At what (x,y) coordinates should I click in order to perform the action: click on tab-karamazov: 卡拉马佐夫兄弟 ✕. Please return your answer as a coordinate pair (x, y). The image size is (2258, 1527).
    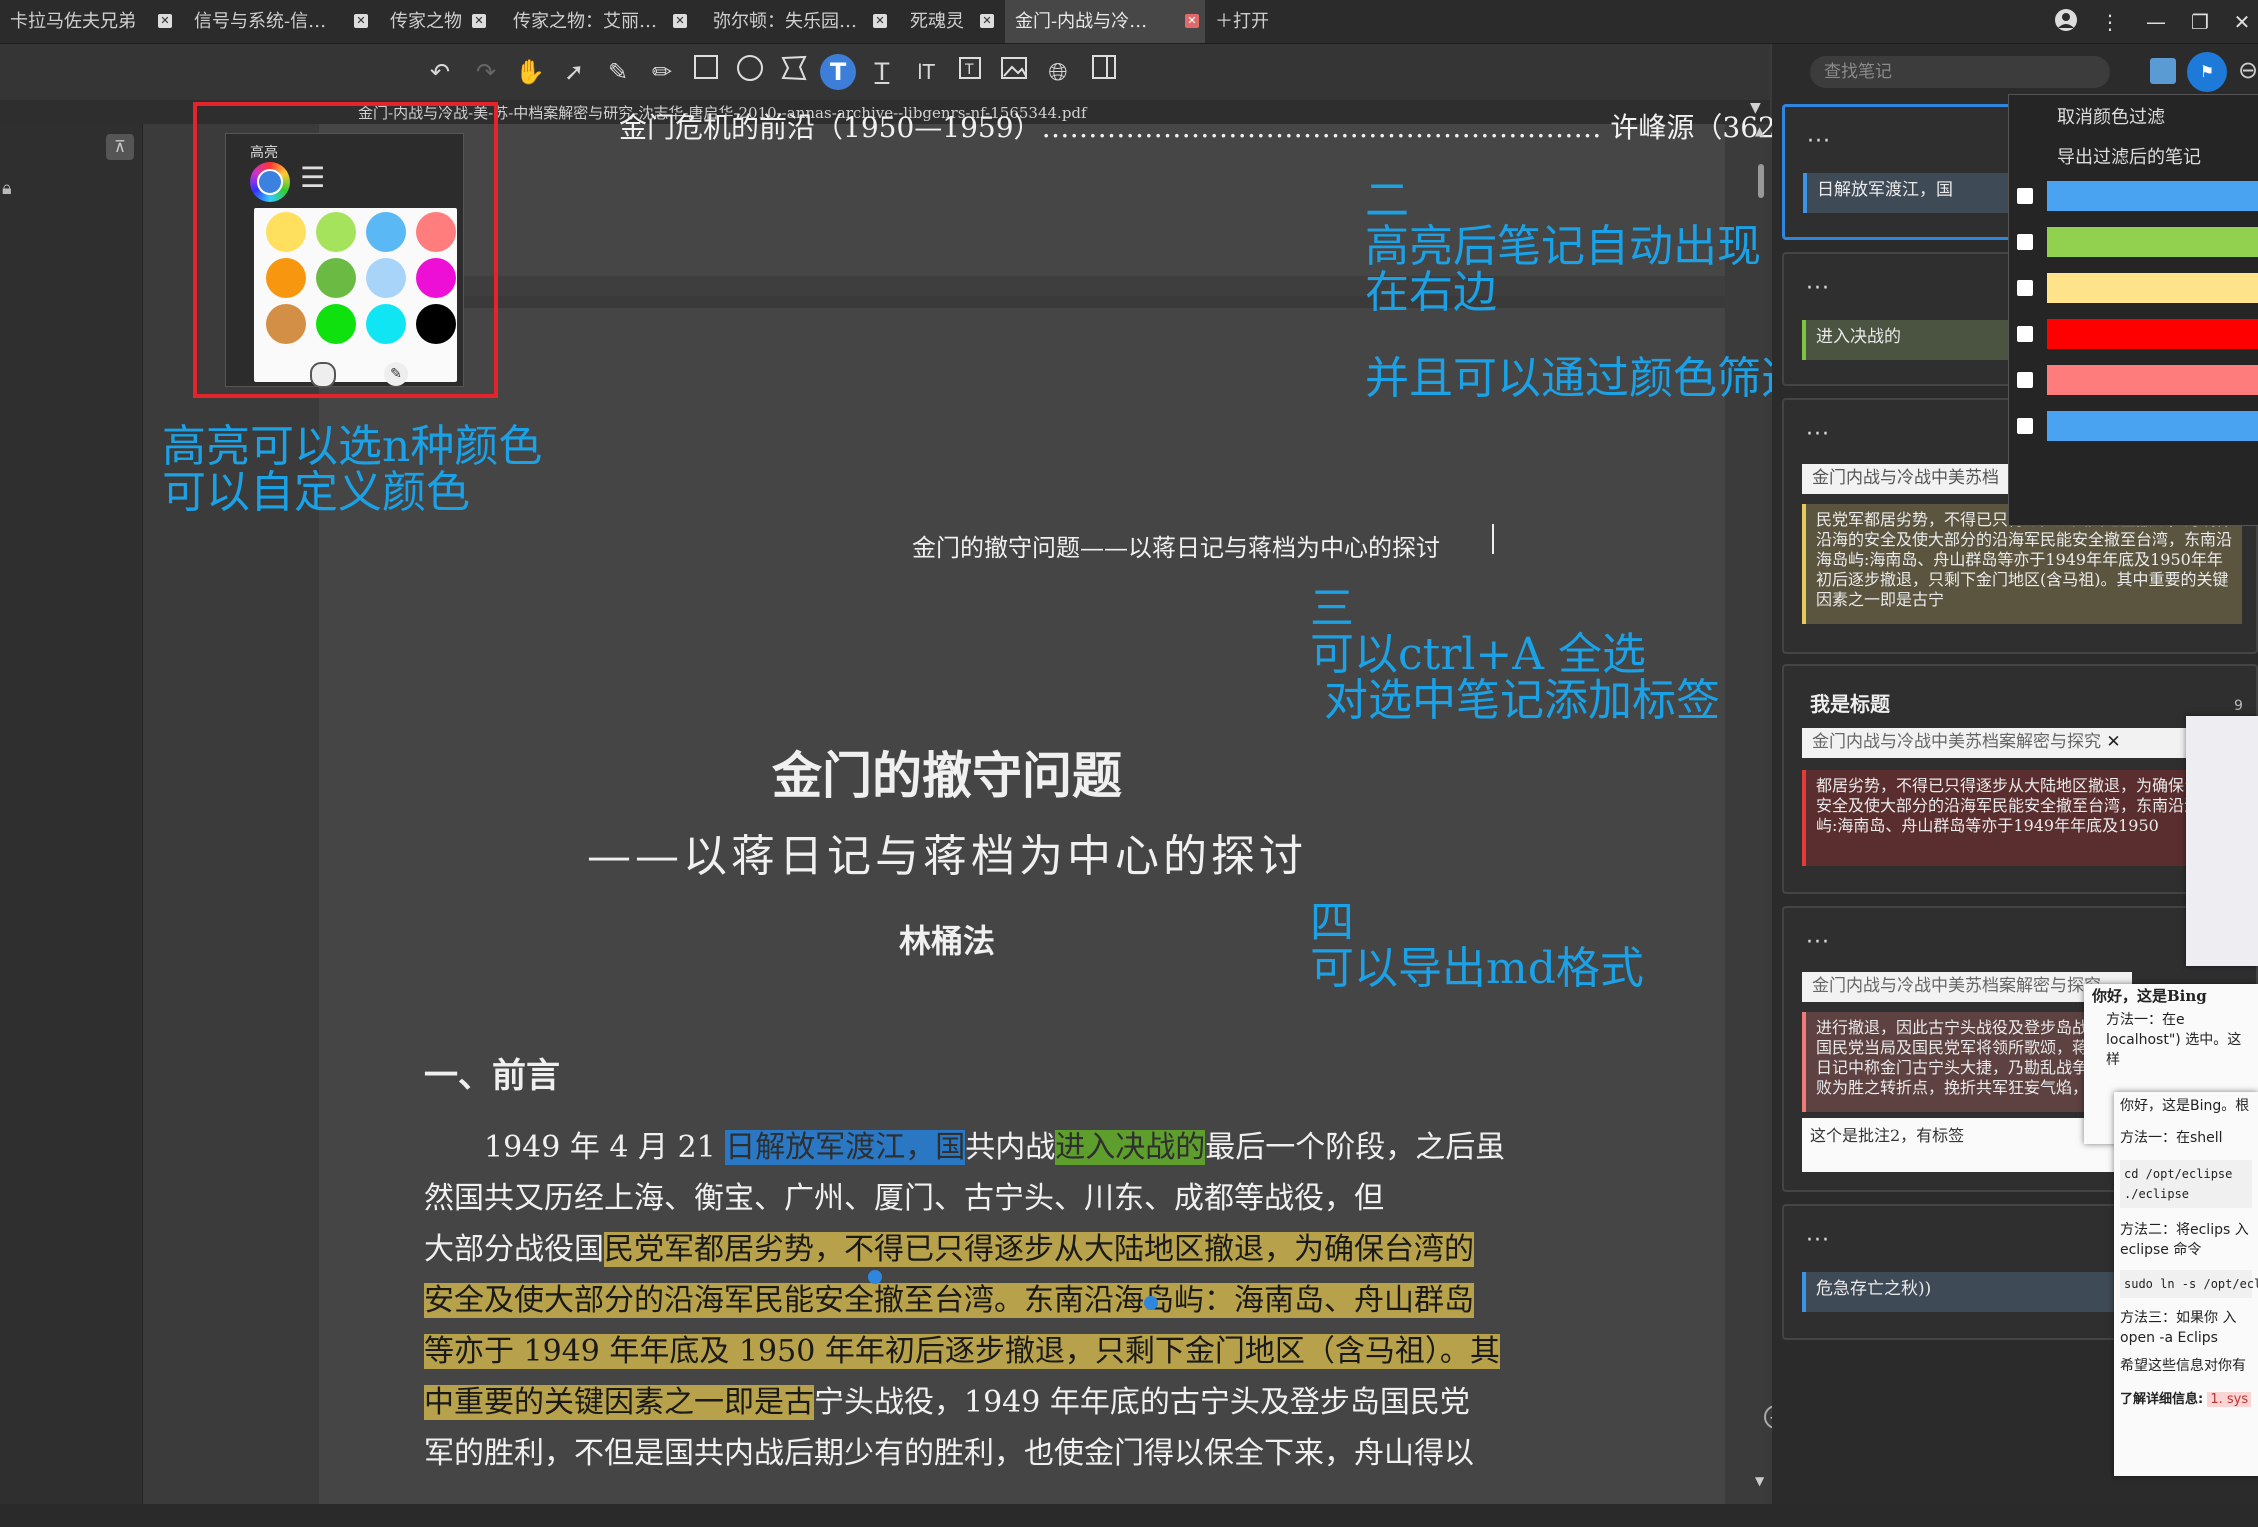
    Looking at the image, I should click on (89, 21).